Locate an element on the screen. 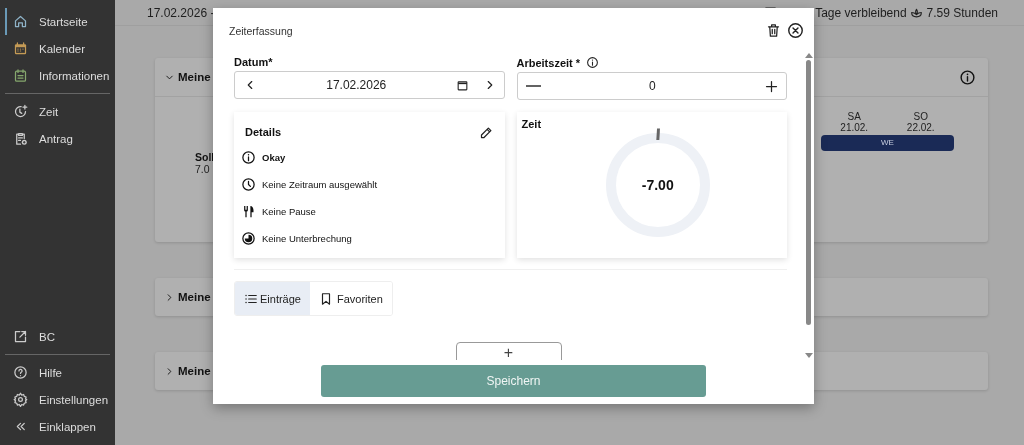 The height and width of the screenshot is (445, 1024). date-text: 17.02.2026 - is located at coordinates (181, 12).